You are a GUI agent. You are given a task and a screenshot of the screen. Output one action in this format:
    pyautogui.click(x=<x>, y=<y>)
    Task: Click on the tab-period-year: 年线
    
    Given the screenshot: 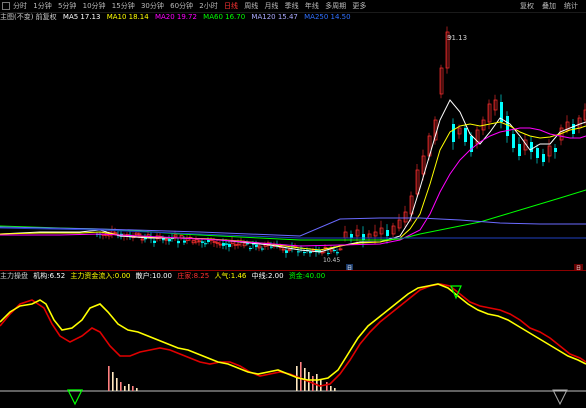 What is the action you would take?
    pyautogui.click(x=312, y=6)
    